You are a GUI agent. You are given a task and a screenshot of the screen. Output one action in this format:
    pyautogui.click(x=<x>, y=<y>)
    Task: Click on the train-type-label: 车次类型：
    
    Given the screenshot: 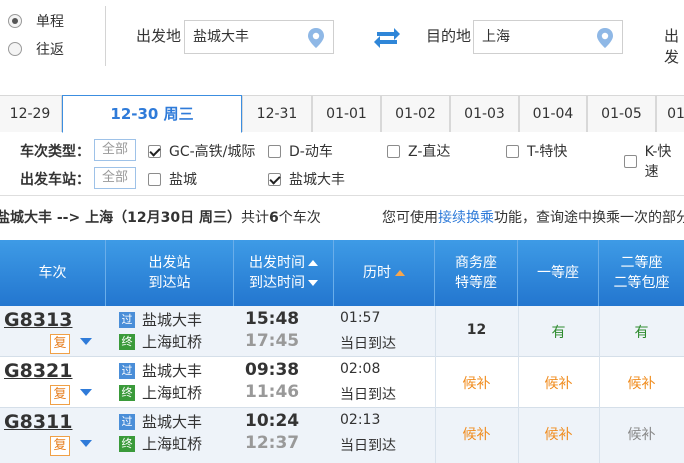 What is the action you would take?
    pyautogui.click(x=55, y=152)
    